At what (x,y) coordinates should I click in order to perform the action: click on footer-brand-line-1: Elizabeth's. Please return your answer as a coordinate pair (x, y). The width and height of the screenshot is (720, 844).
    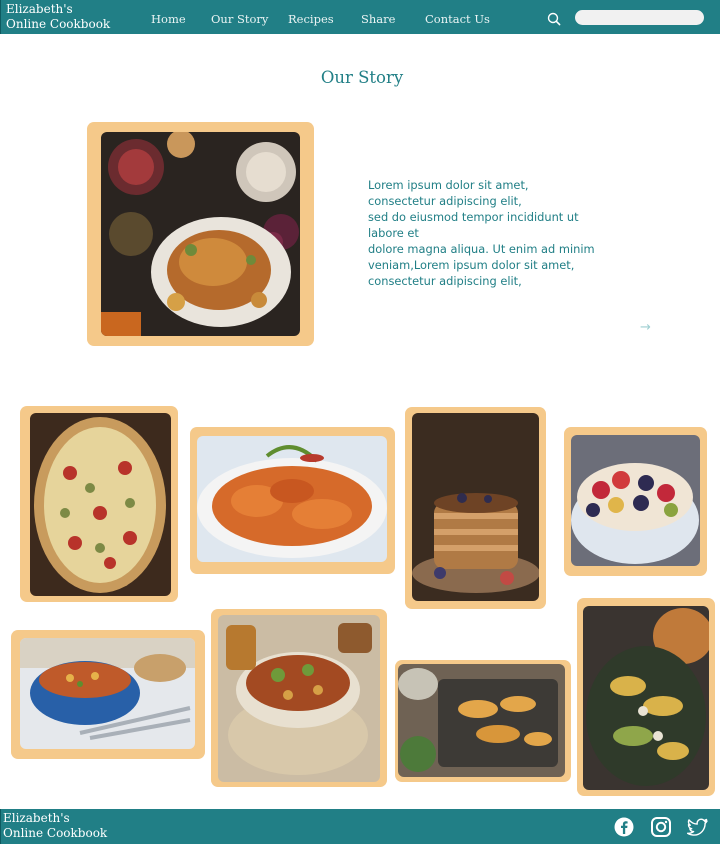
    Looking at the image, I should click on (36, 818).